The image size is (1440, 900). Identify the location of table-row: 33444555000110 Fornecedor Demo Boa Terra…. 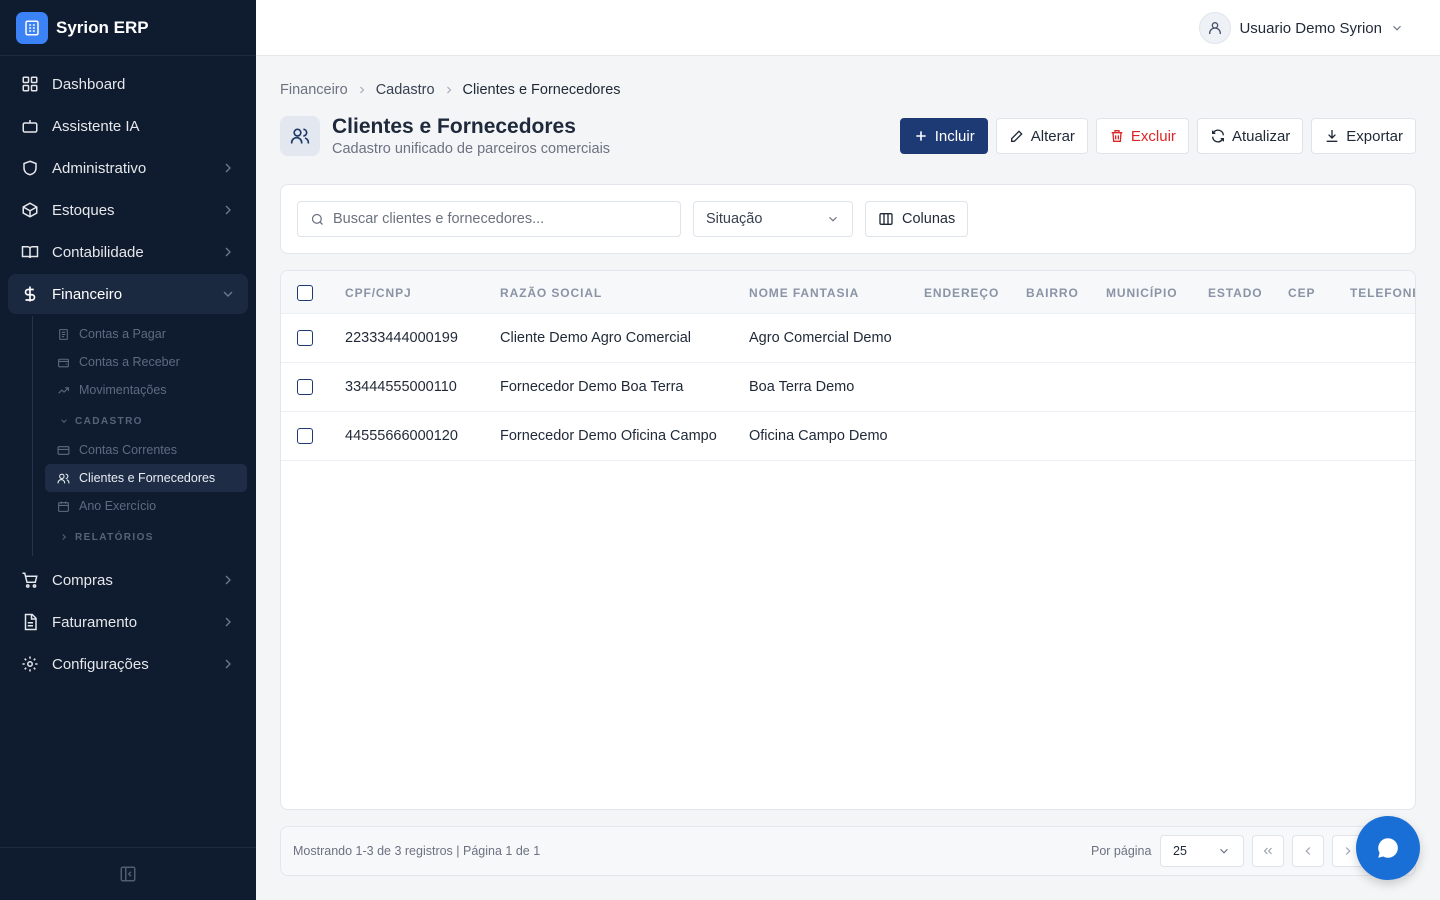
(848, 387).